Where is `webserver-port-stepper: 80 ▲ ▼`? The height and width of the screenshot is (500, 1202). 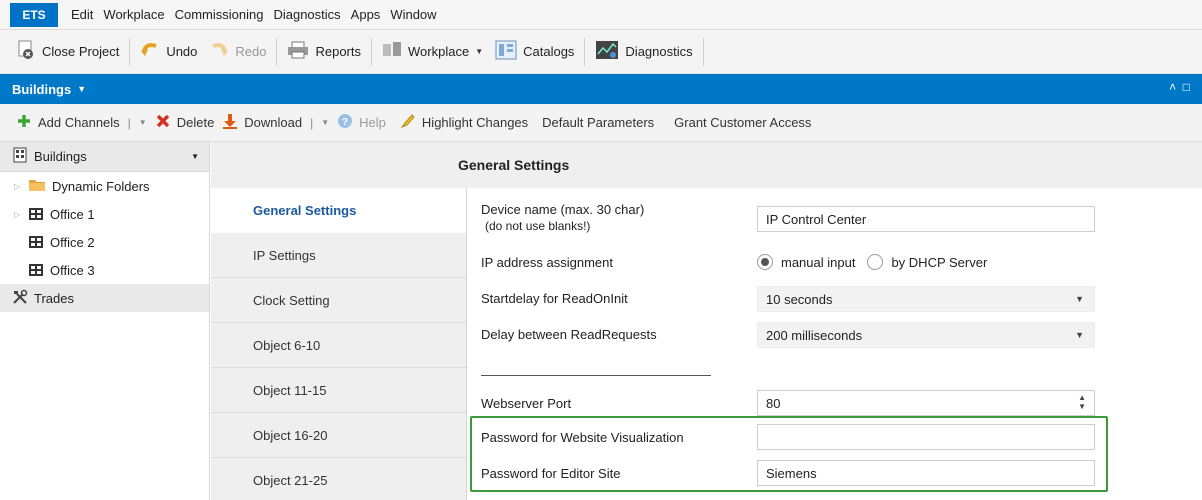
webserver-port-stepper: 80 ▲ ▼ is located at coordinates (926, 403).